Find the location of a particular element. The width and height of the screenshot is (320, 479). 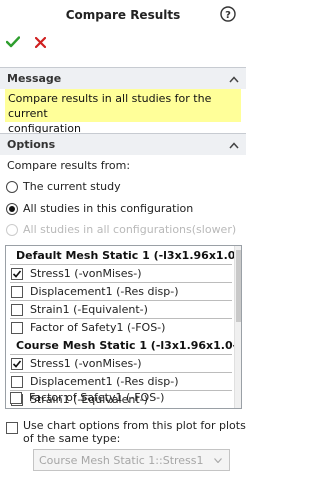

radio-all-studies-config: All studies in this configuration is located at coordinates (121, 209).